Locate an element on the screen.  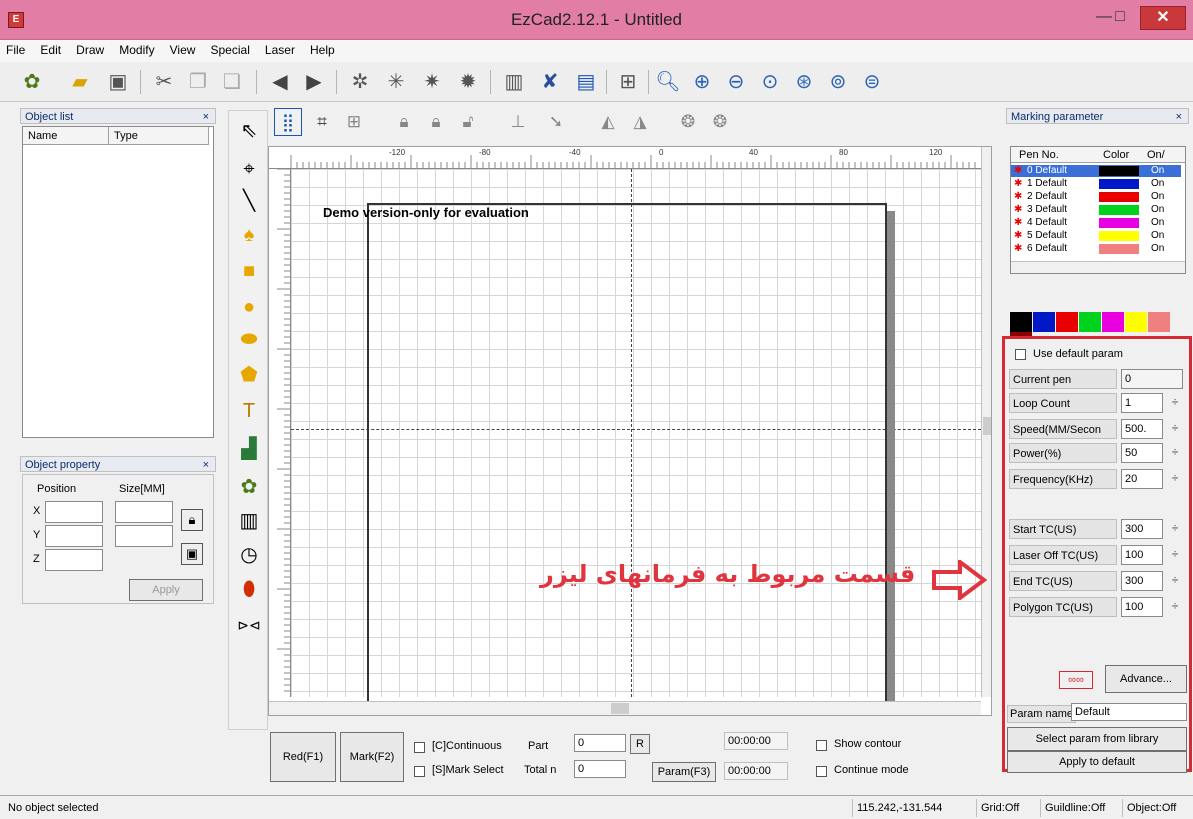
vertical-scrollbar is located at coordinates (986, 422).